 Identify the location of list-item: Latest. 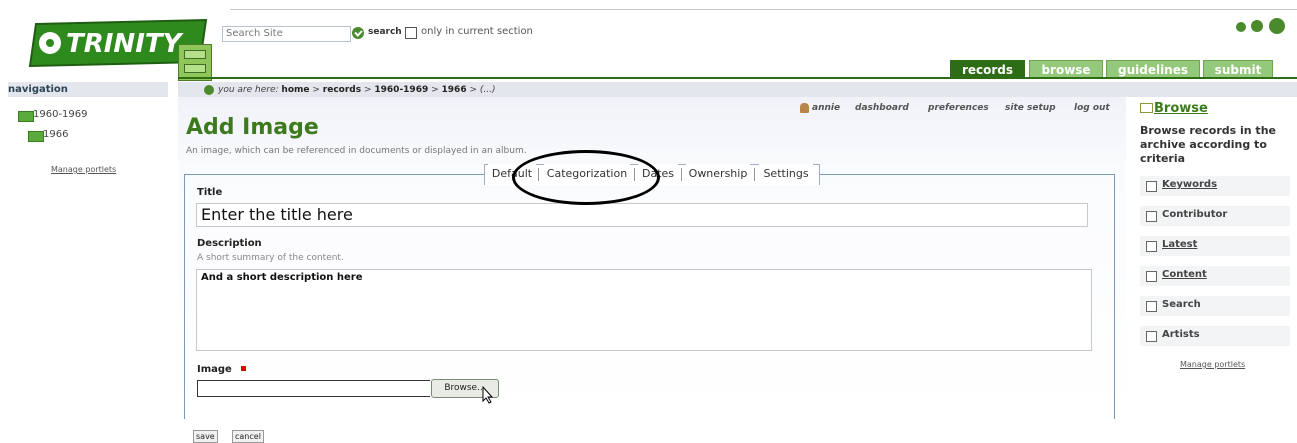
(1215, 246).